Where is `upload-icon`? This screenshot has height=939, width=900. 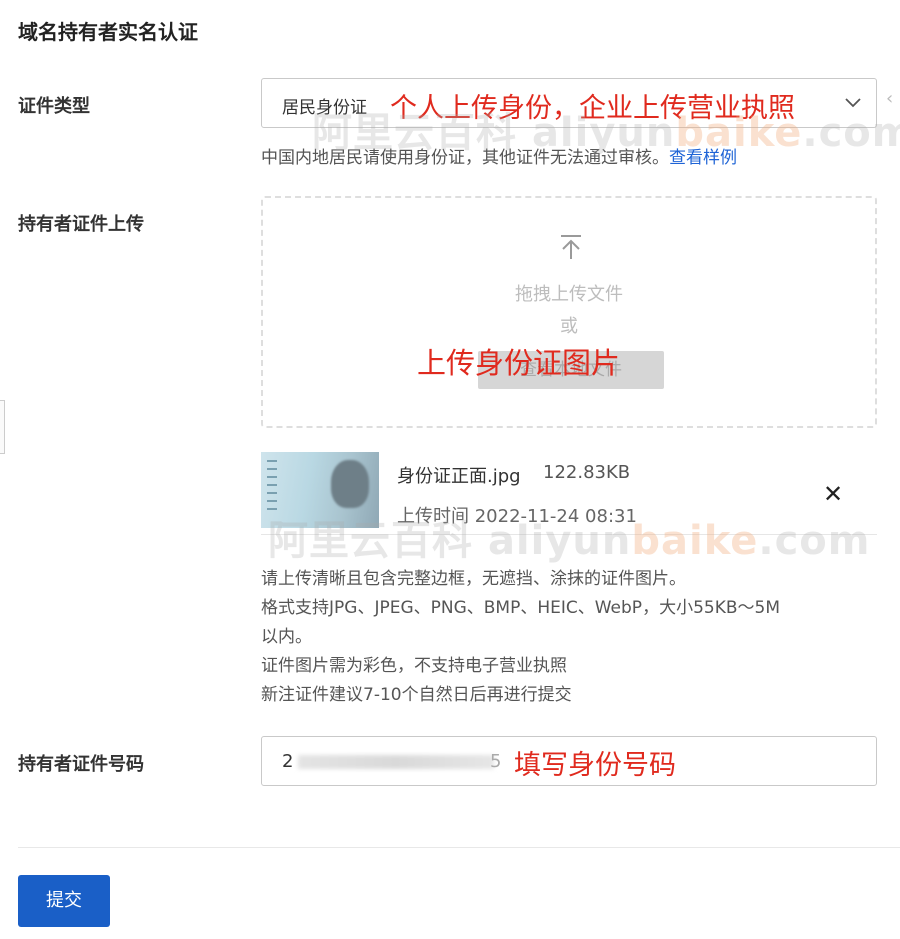
upload-icon is located at coordinates (571, 249).